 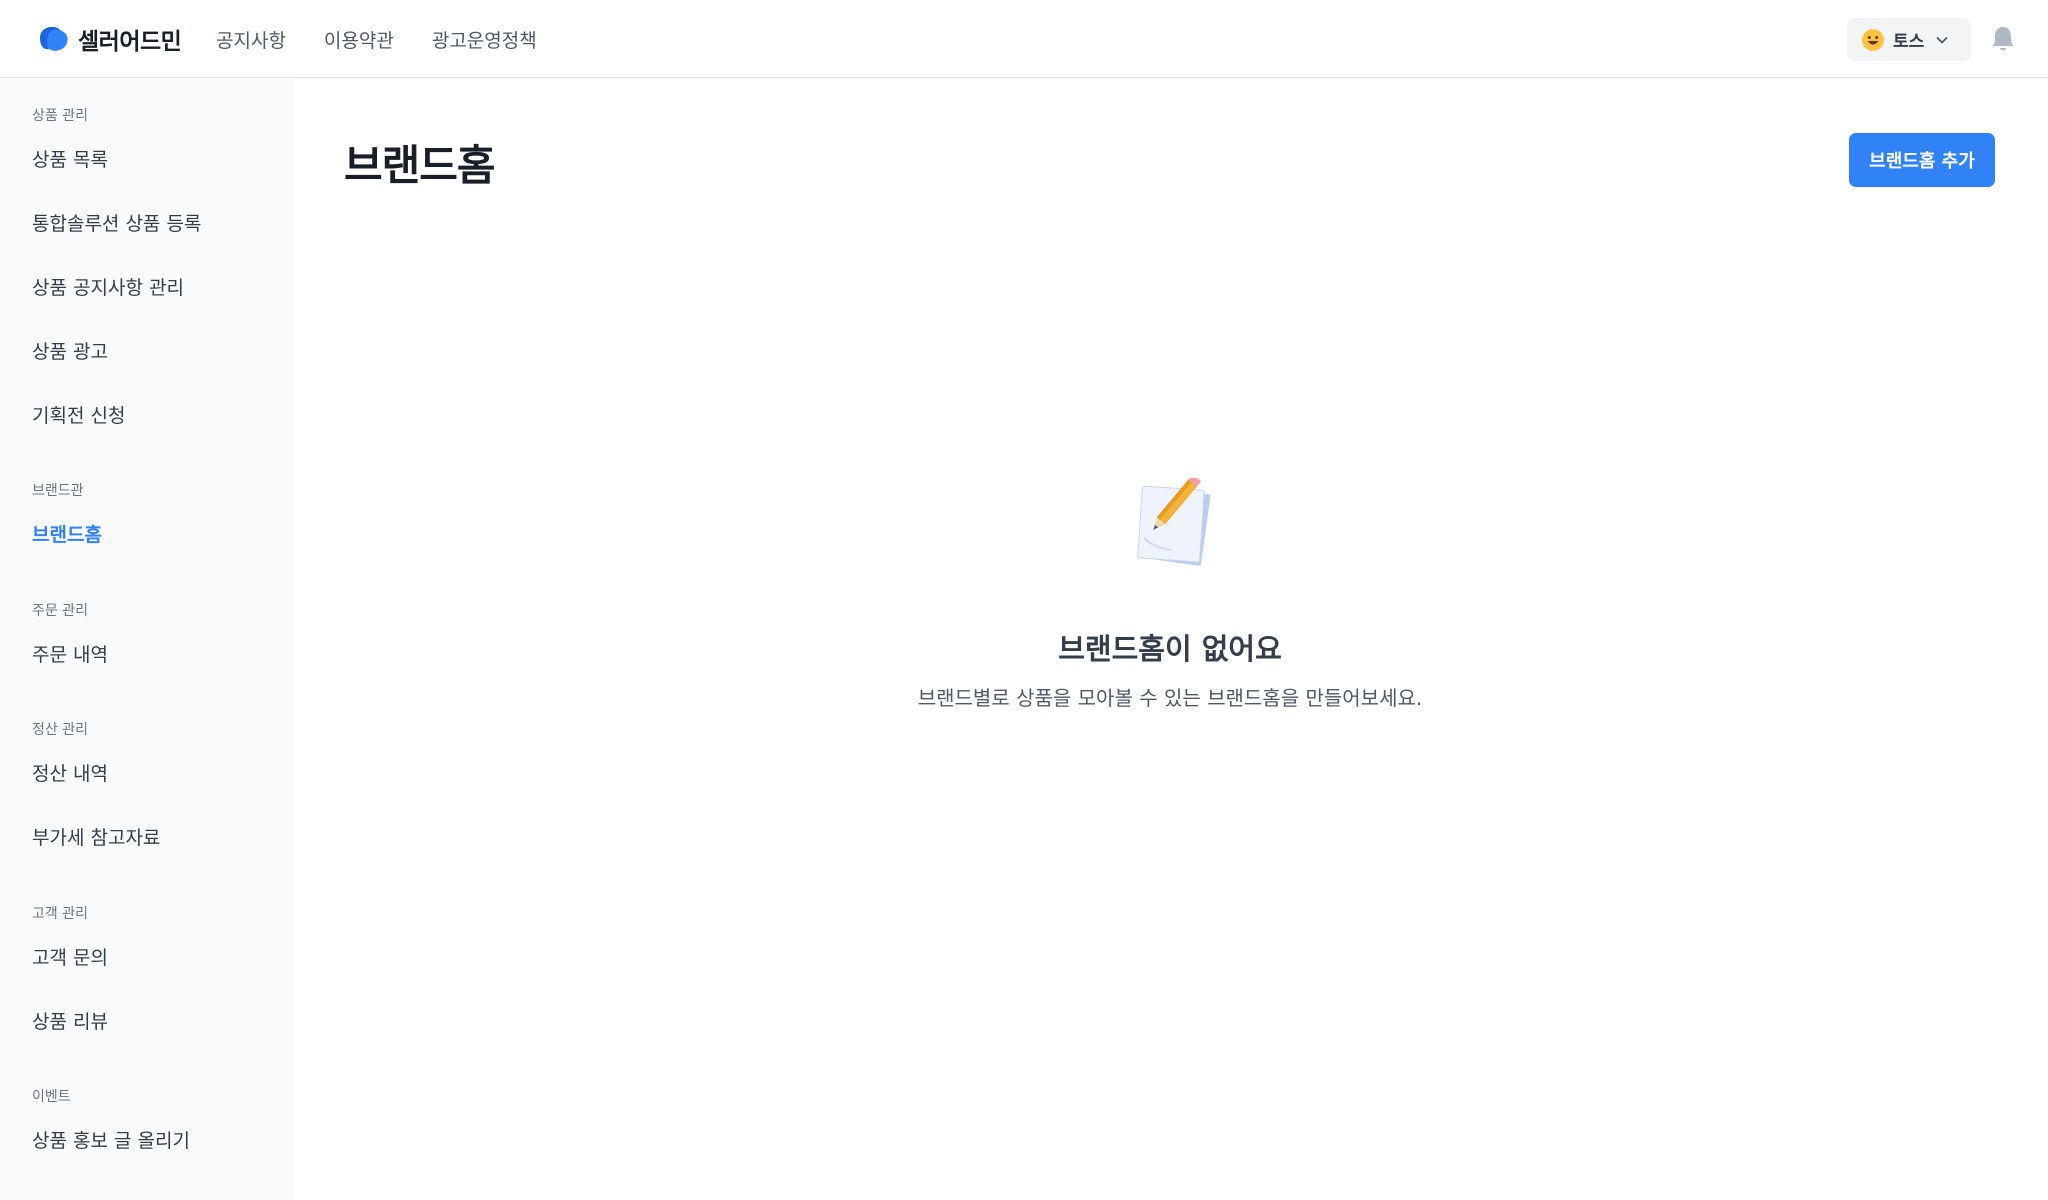 I want to click on smiley-icon, so click(x=1873, y=40).